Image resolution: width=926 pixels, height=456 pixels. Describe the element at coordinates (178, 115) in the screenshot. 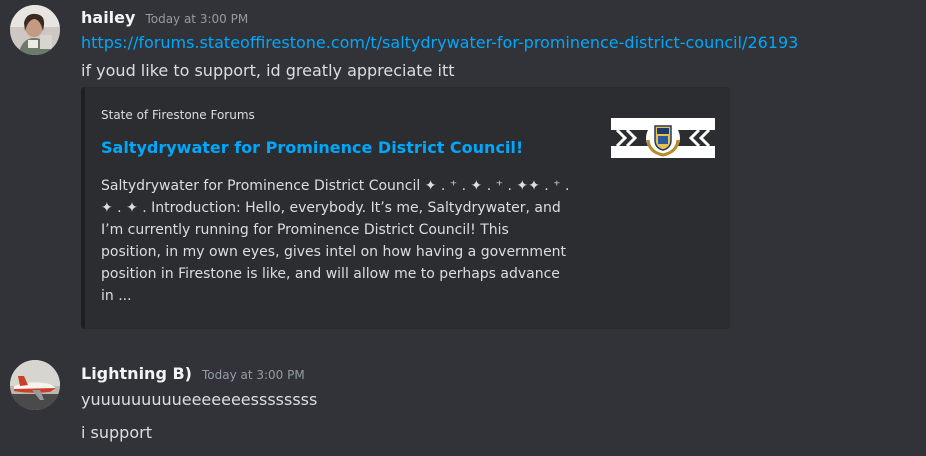

I see `embed-provider: State of Firestone Forums` at that location.